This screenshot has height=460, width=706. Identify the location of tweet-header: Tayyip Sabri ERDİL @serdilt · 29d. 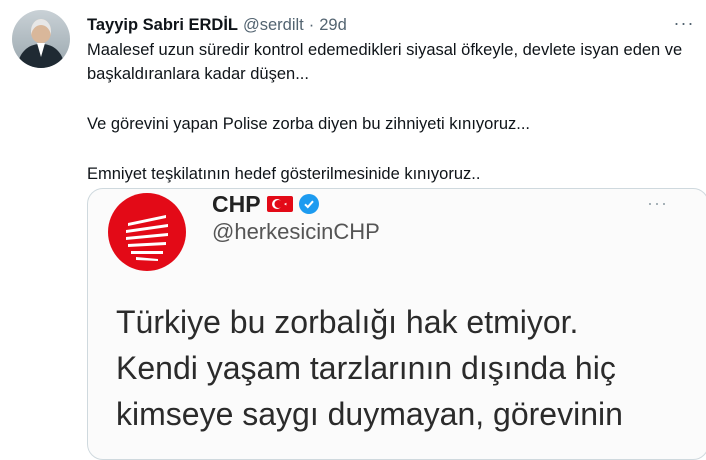
(217, 25).